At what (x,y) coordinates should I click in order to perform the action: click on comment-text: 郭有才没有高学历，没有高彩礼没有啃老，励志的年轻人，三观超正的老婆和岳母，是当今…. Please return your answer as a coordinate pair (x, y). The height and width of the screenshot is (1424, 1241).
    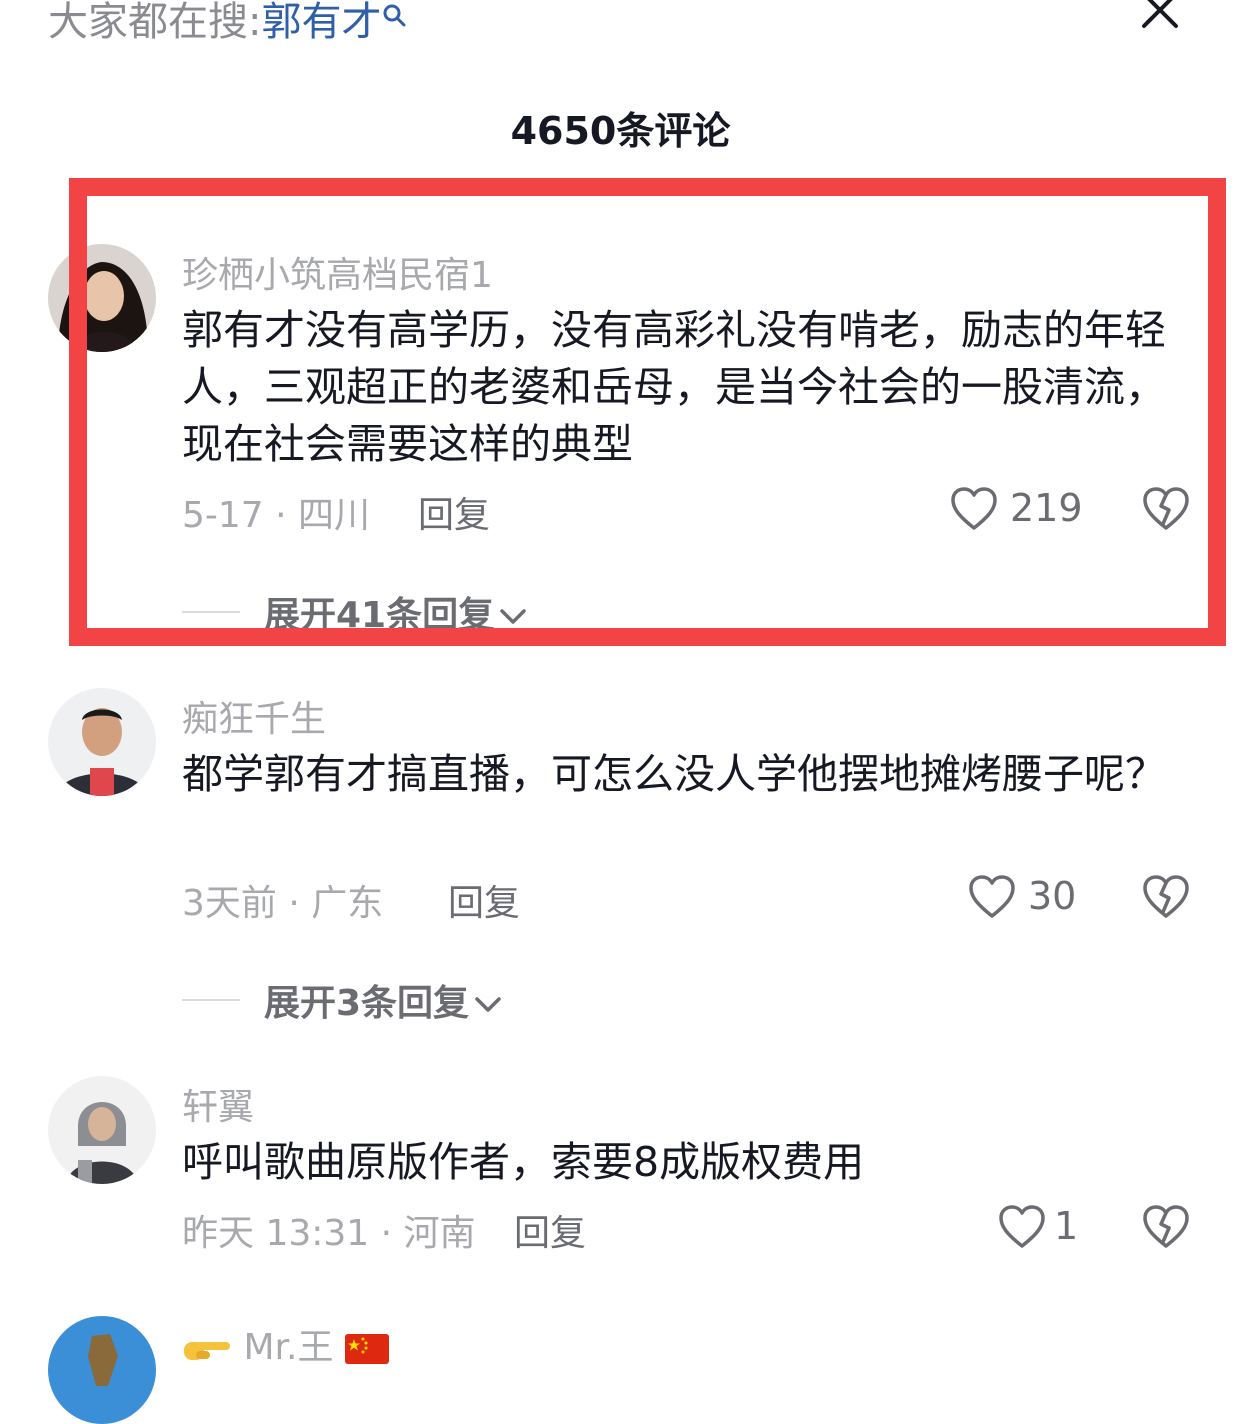
    Looking at the image, I should click on (682, 387).